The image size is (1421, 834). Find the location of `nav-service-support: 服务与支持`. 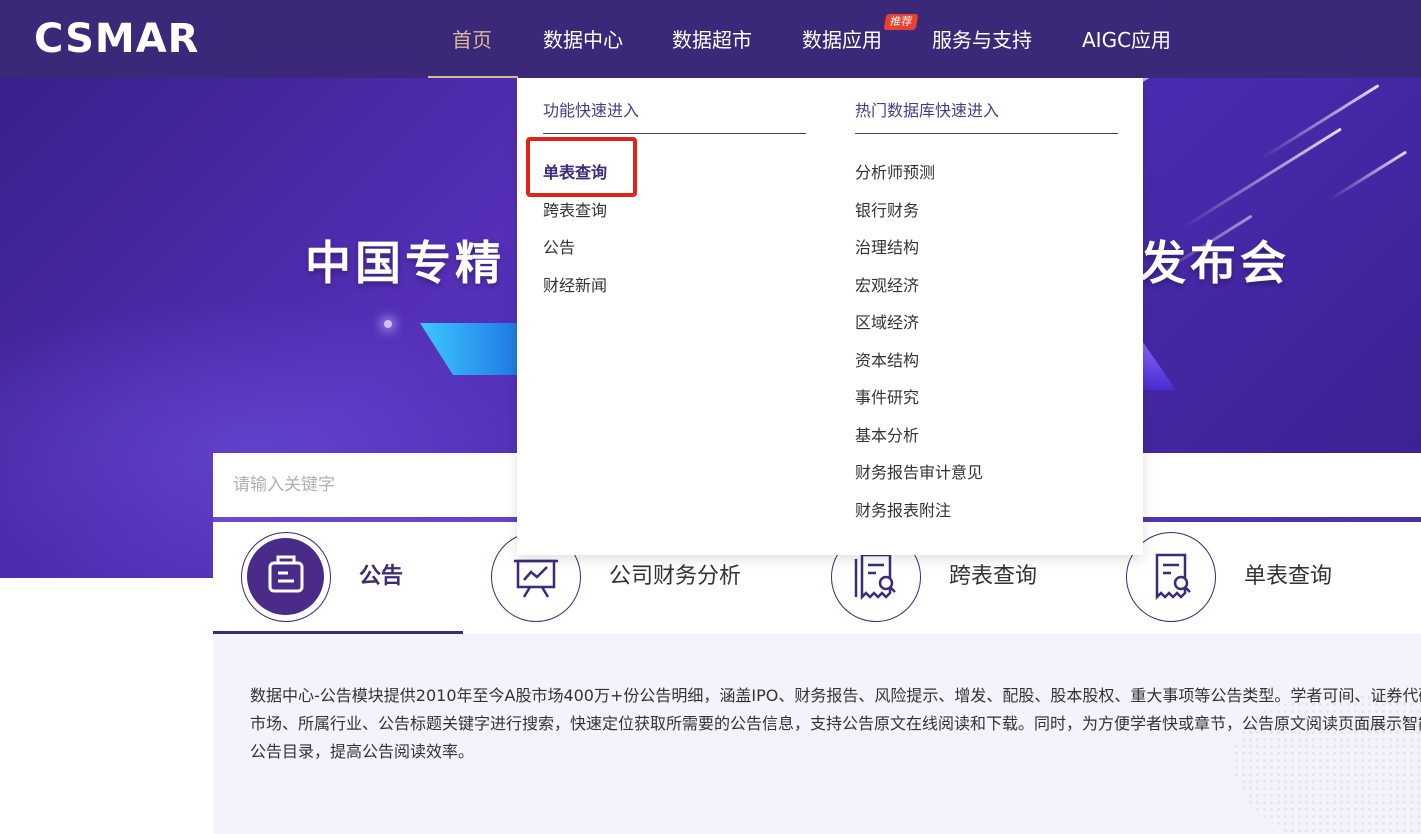

nav-service-support: 服务与支持 is located at coordinates (982, 40).